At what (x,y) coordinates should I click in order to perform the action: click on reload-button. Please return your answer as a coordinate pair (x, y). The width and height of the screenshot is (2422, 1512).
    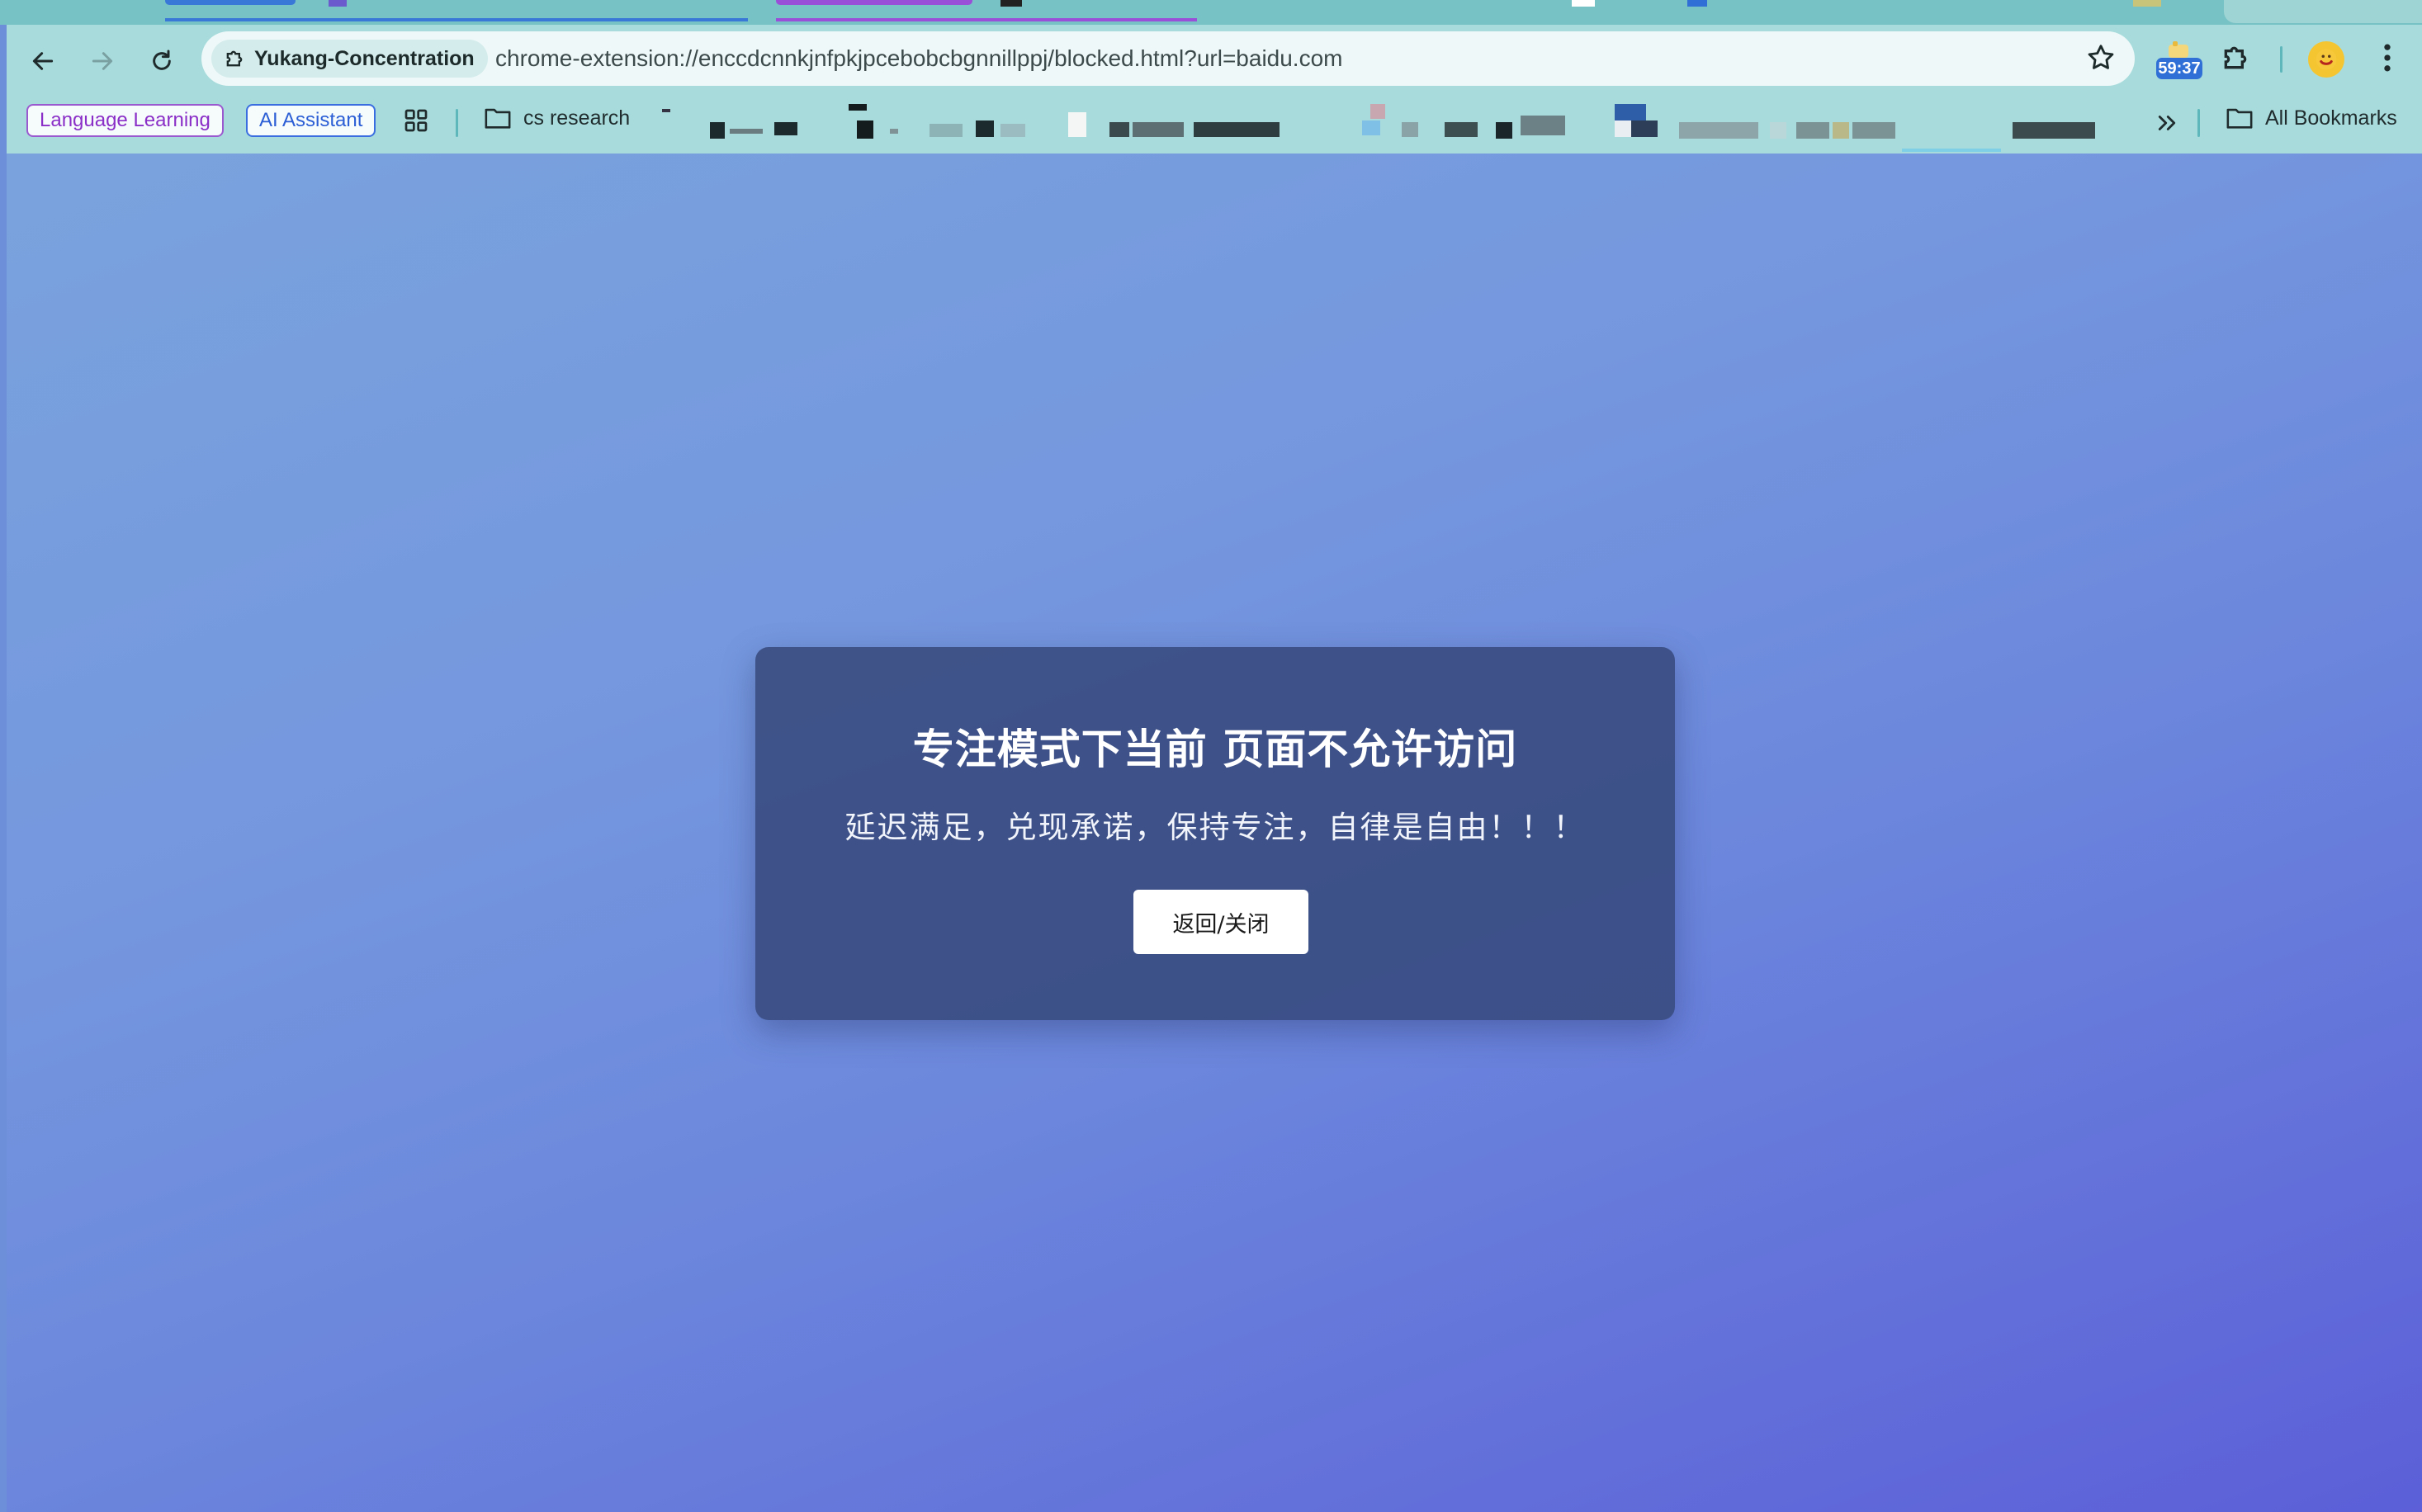
    Looking at the image, I should click on (162, 61).